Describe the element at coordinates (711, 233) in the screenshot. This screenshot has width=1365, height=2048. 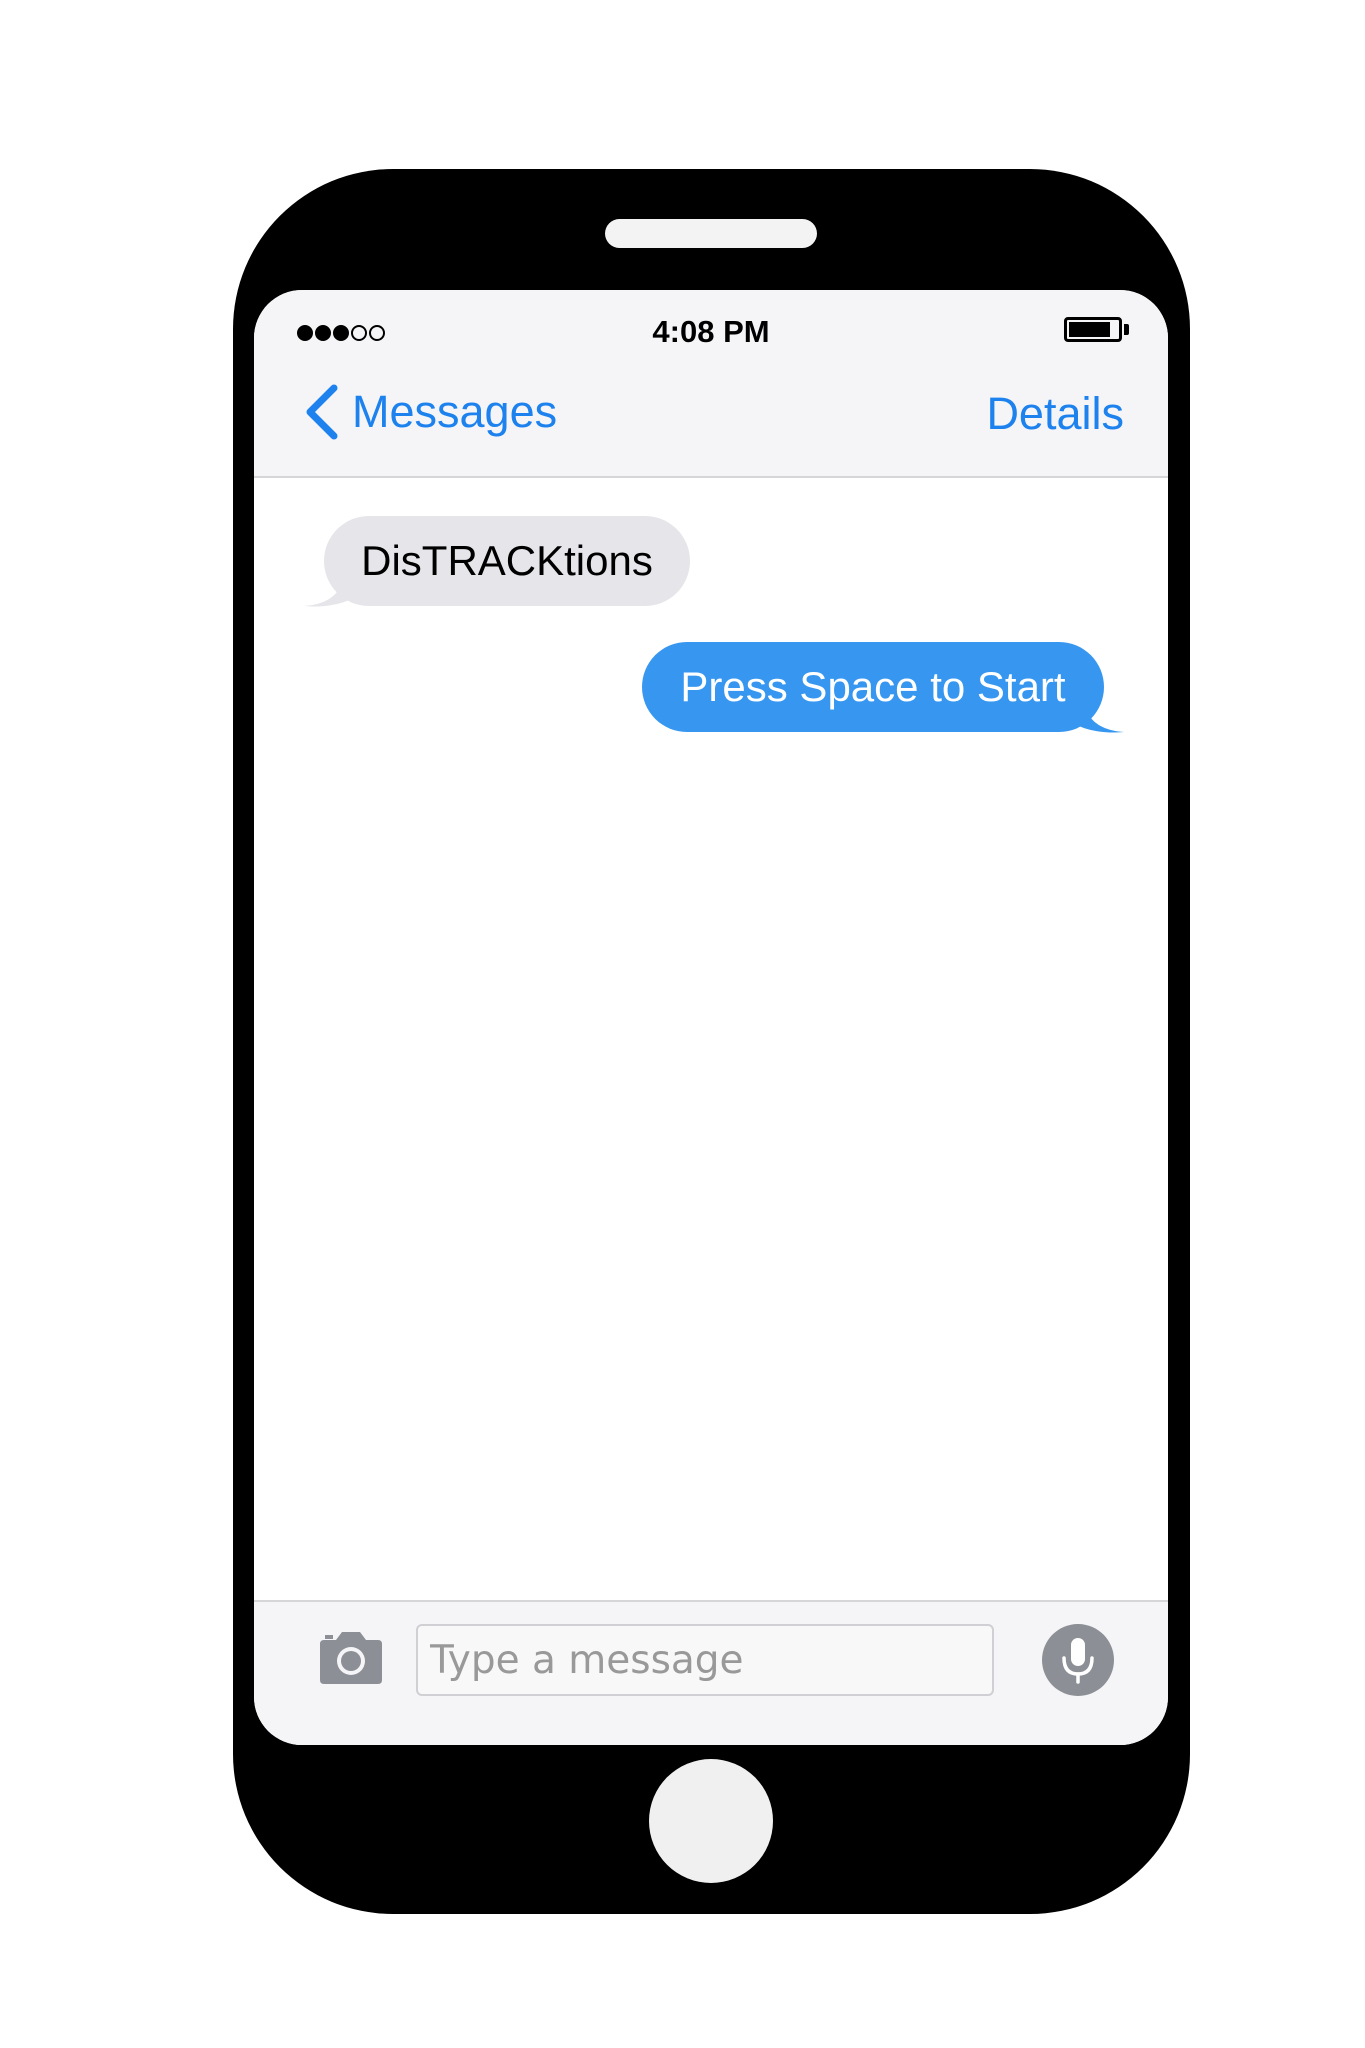
I see `phone-speaker` at that location.